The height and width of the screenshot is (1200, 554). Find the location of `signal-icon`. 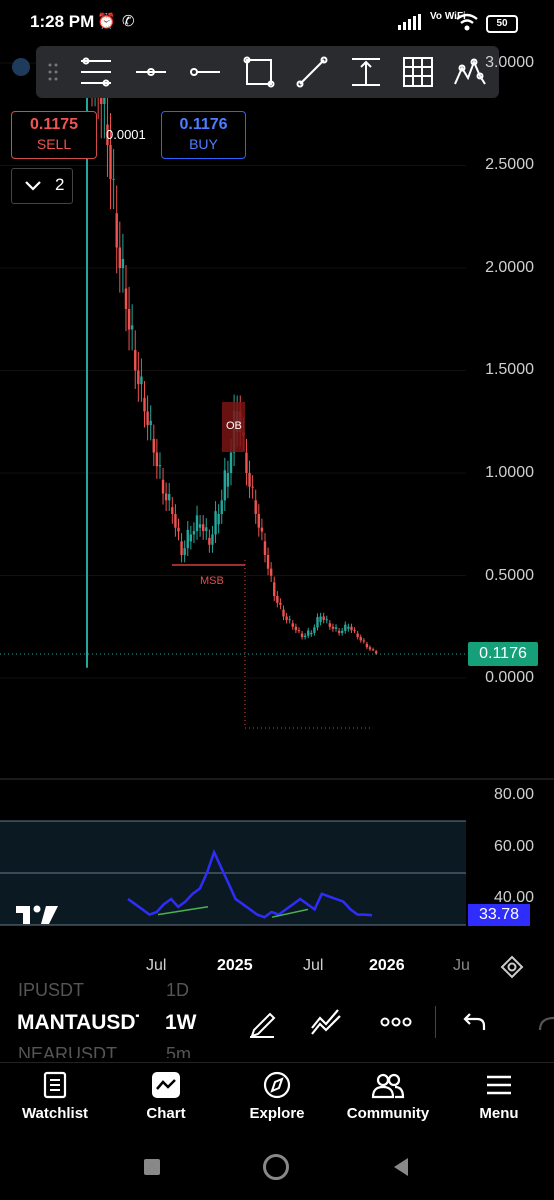

signal-icon is located at coordinates (409, 22).